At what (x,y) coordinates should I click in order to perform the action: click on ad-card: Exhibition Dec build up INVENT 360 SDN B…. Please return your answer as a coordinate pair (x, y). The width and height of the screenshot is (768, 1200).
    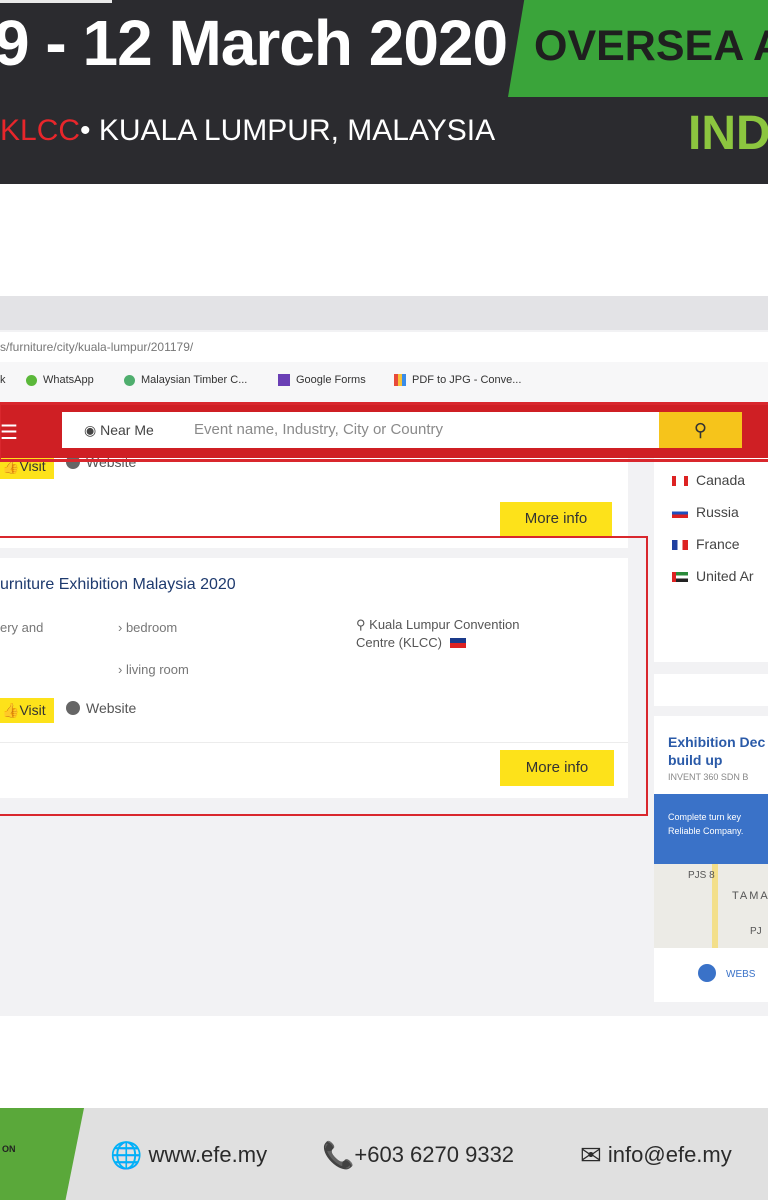
    Looking at the image, I should click on (711, 859).